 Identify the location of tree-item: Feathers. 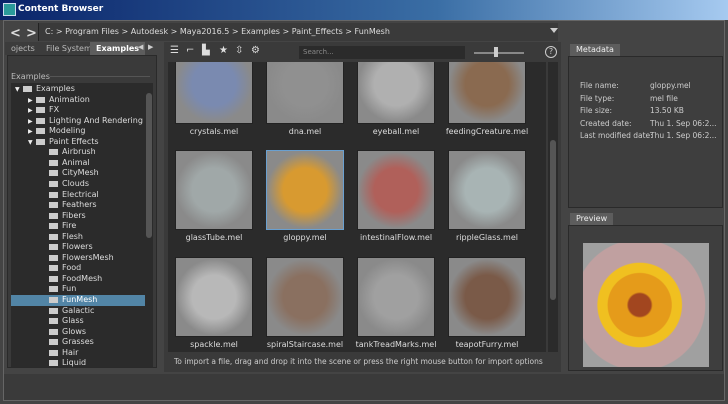
(78, 205).